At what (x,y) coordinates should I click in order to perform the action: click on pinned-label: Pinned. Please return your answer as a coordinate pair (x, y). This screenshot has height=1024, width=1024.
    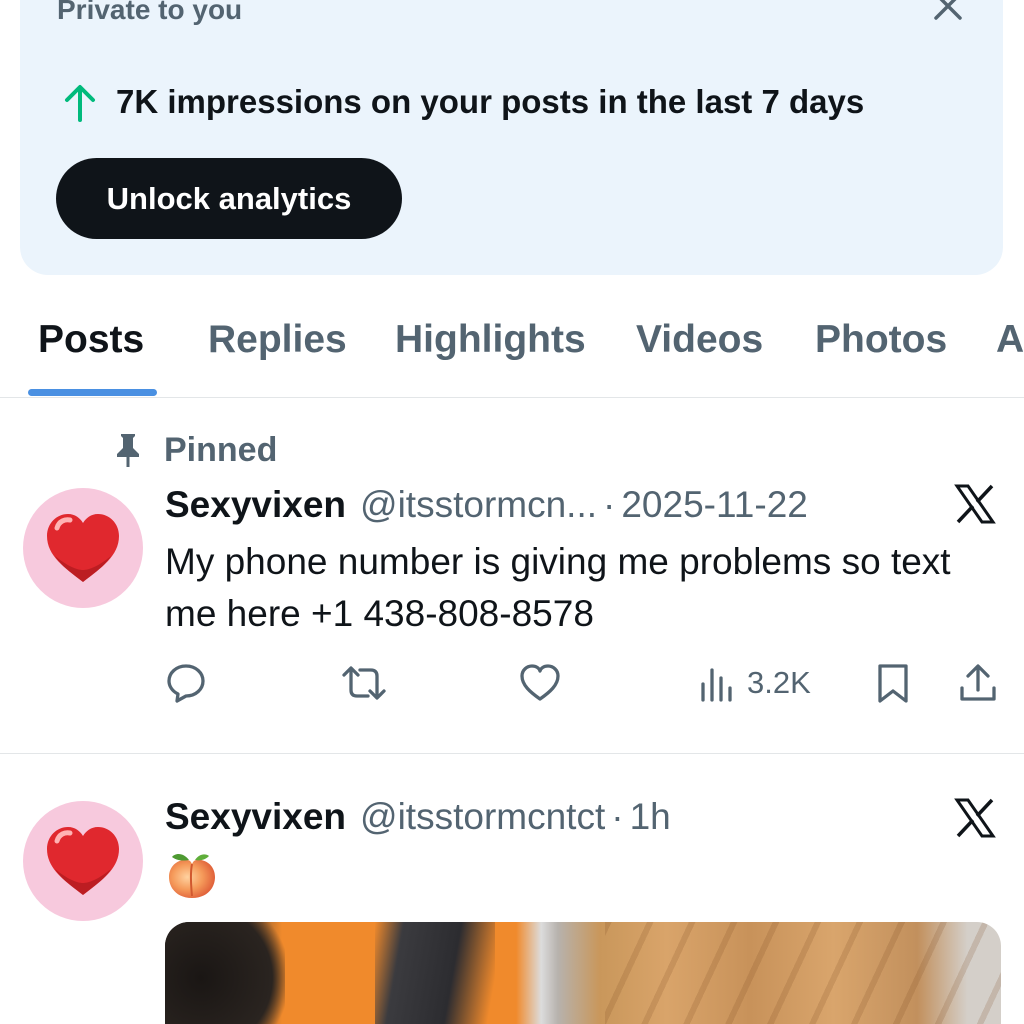
    Looking at the image, I should click on (221, 449).